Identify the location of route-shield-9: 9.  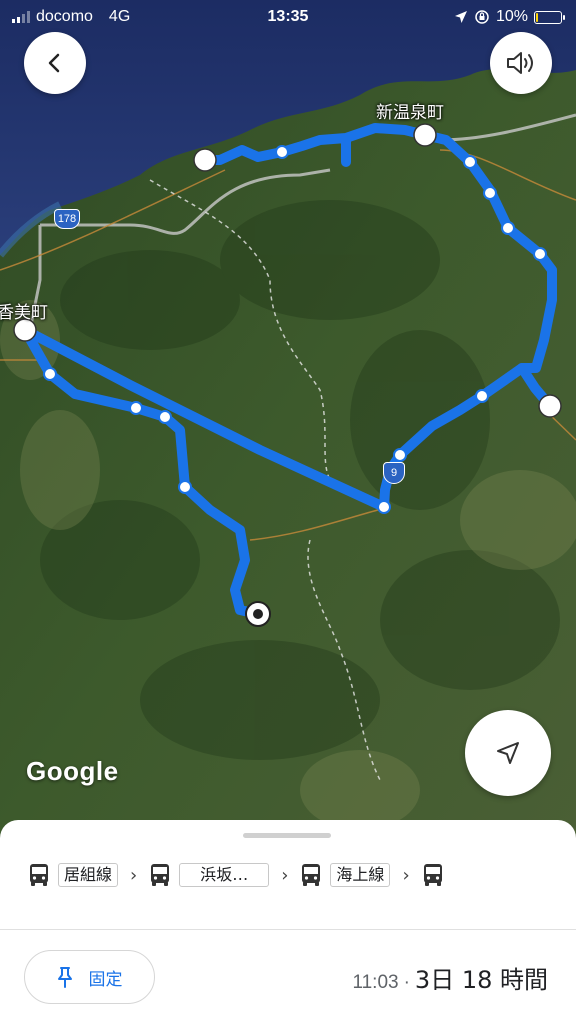
(394, 473).